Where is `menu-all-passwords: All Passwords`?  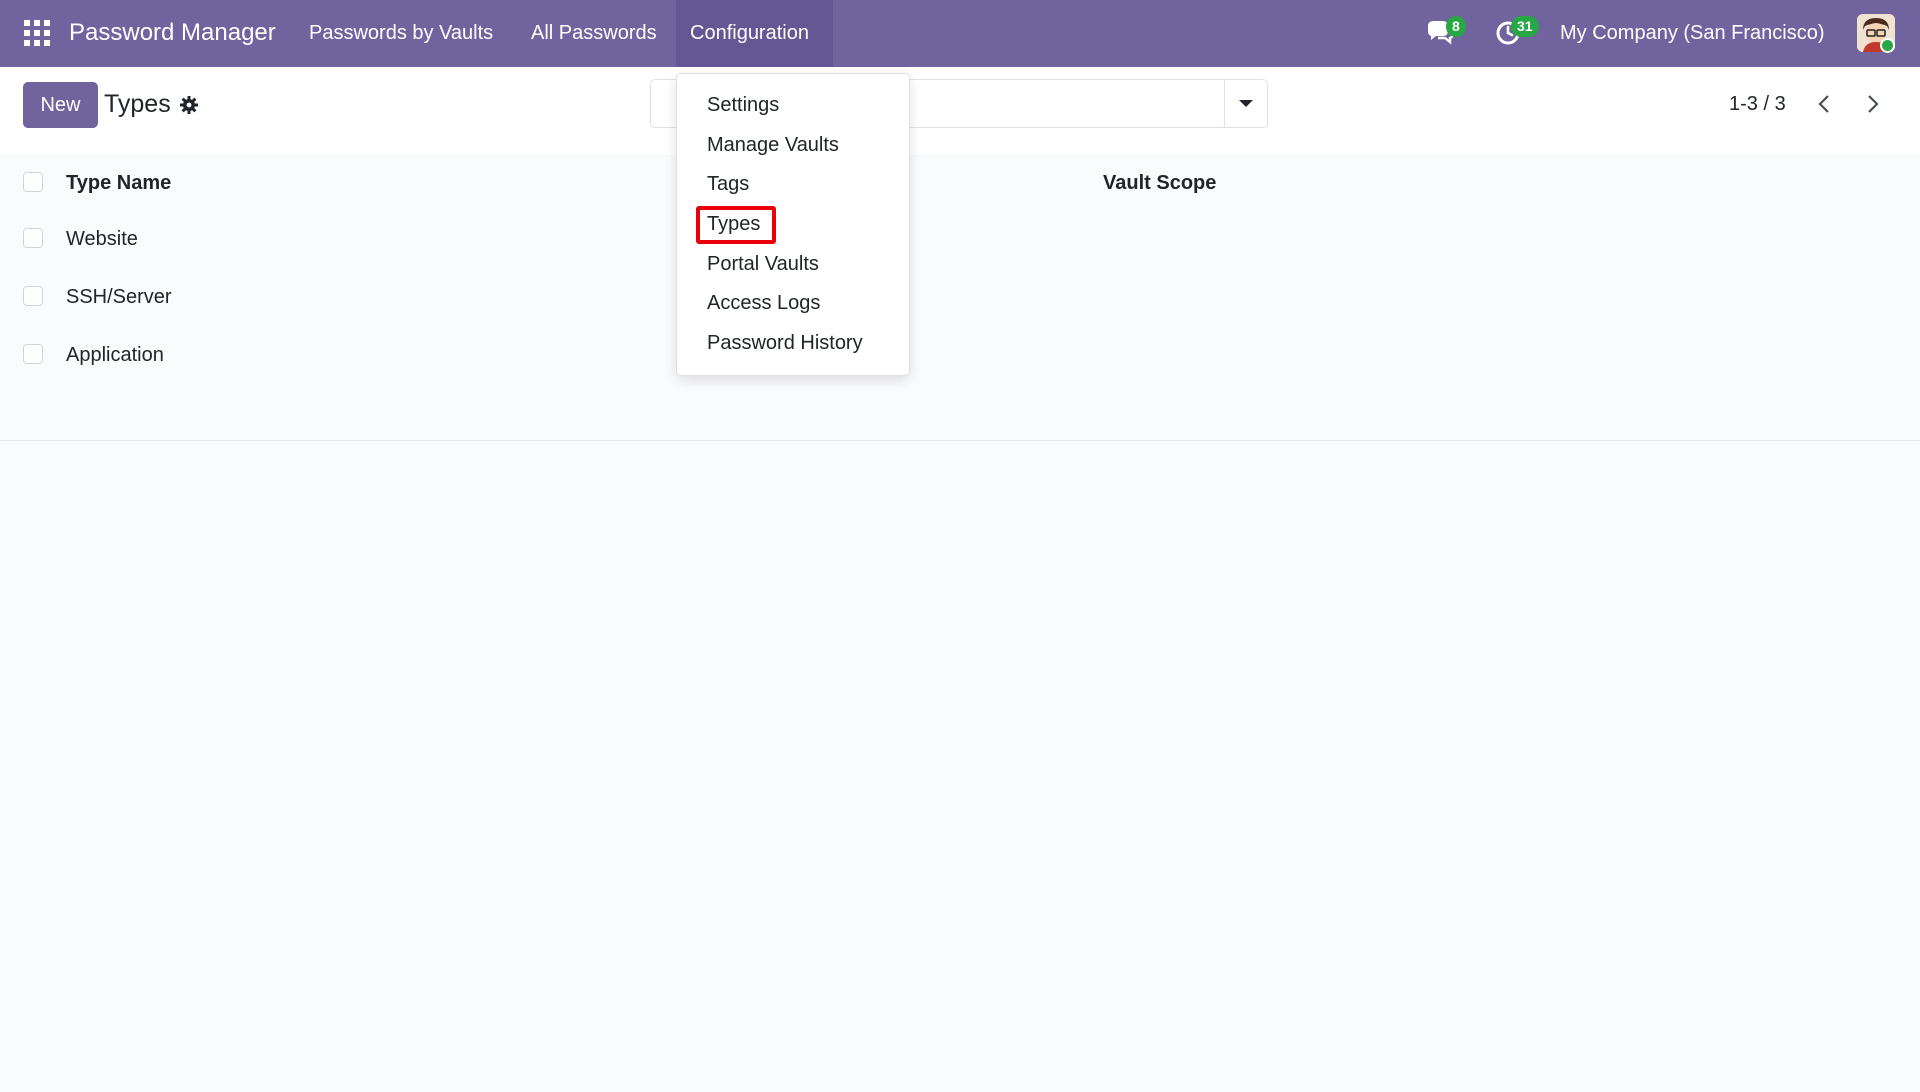 menu-all-passwords: All Passwords is located at coordinates (594, 33).